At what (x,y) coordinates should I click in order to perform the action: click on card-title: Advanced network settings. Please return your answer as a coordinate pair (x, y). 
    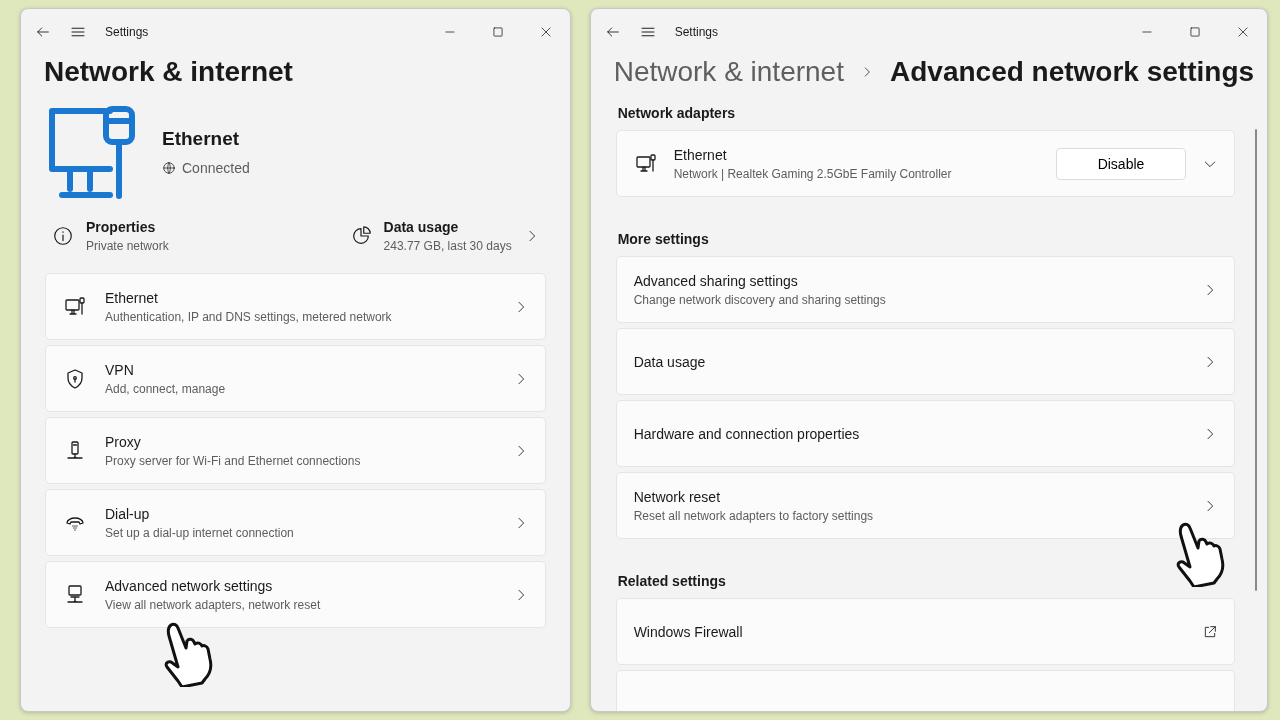
    Looking at the image, I should click on (189, 585).